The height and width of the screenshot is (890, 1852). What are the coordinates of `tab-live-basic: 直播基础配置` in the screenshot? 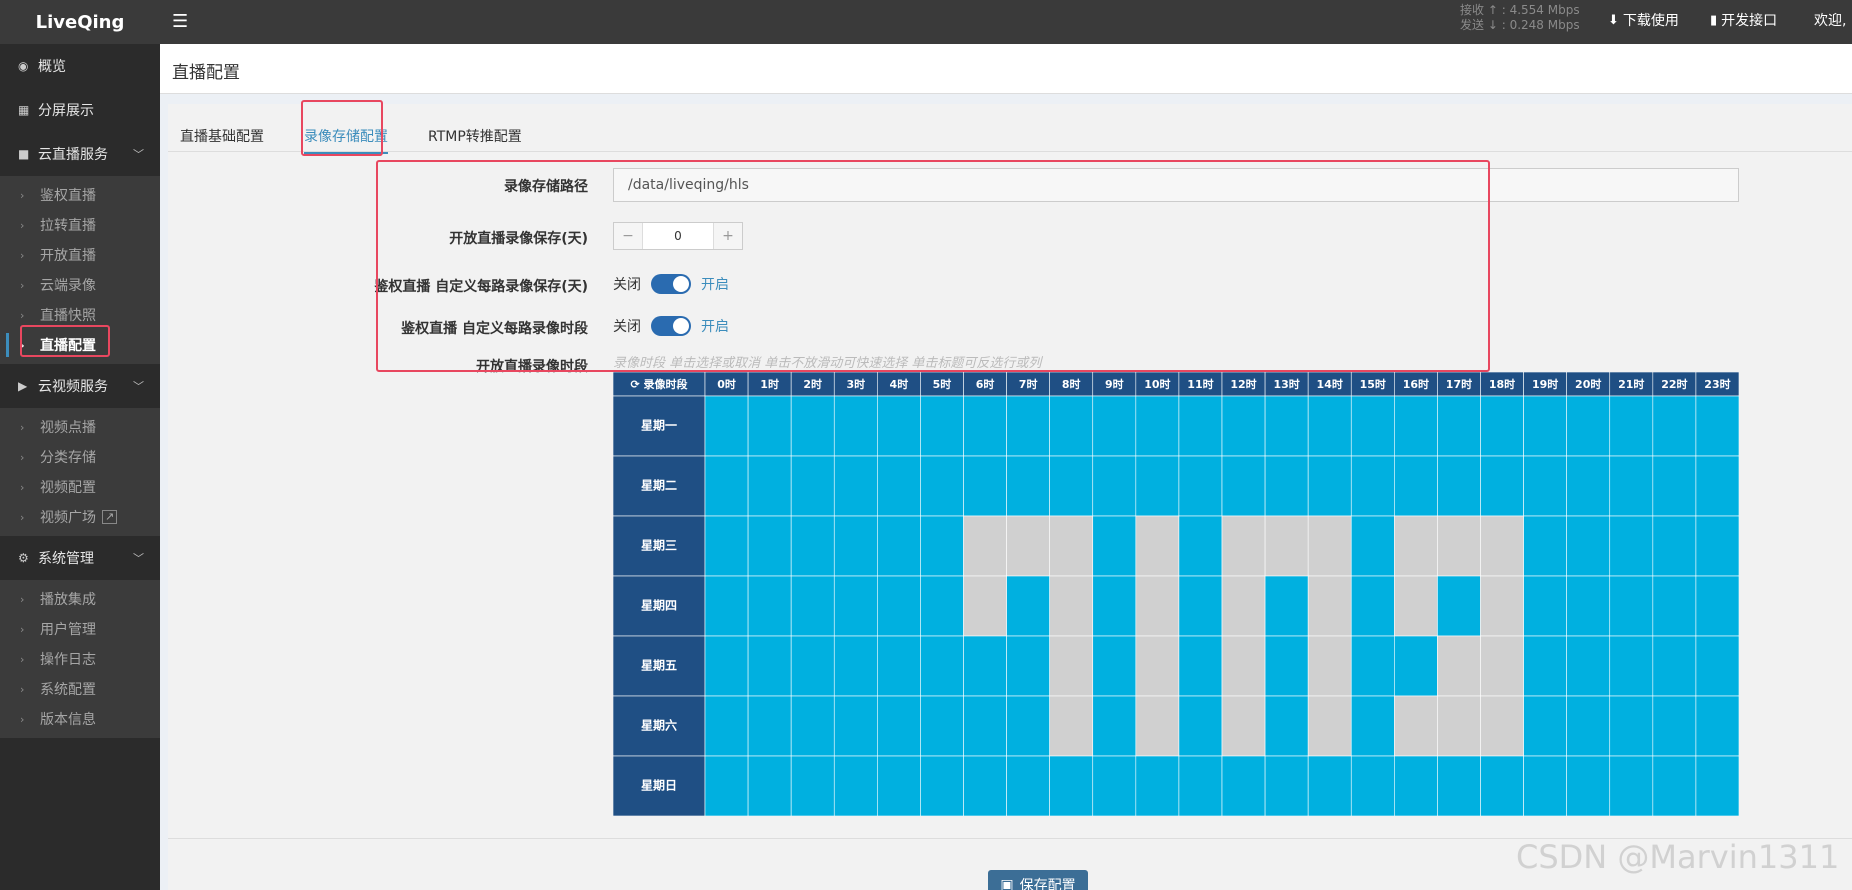 It's located at (222, 136).